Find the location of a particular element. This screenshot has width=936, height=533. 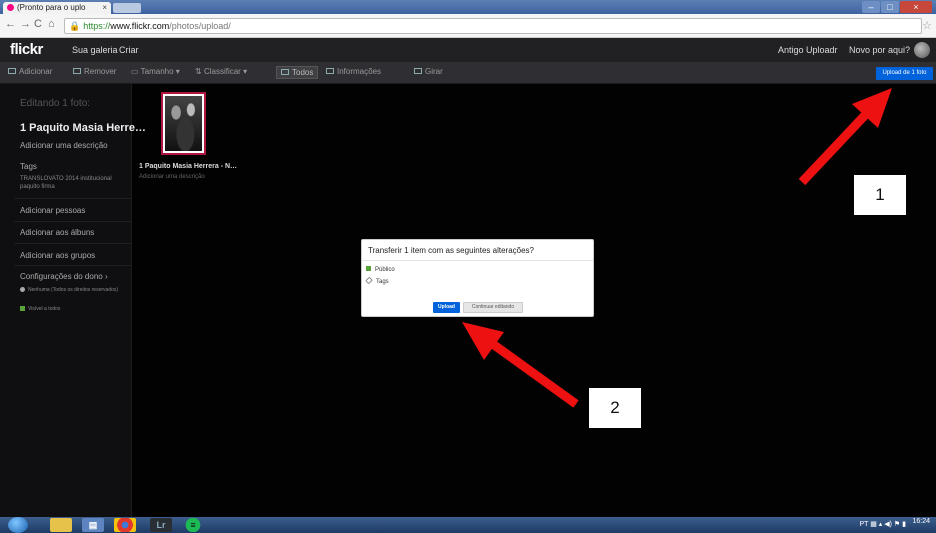

clock-time: 16:24 is located at coordinates (921, 521).